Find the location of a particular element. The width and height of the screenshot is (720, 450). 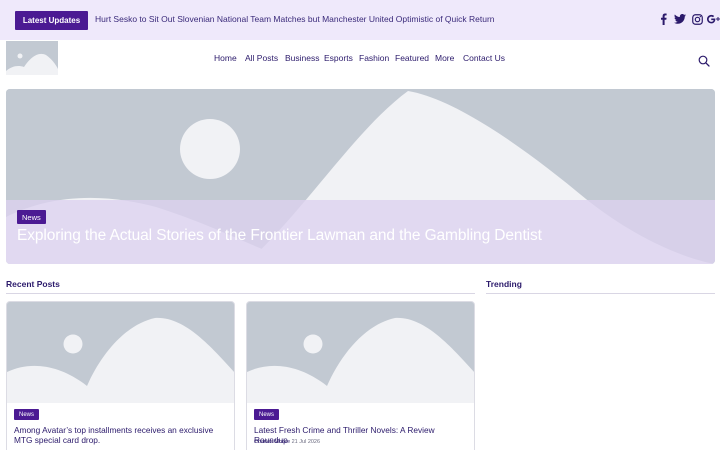

trending-divider is located at coordinates (600, 293).